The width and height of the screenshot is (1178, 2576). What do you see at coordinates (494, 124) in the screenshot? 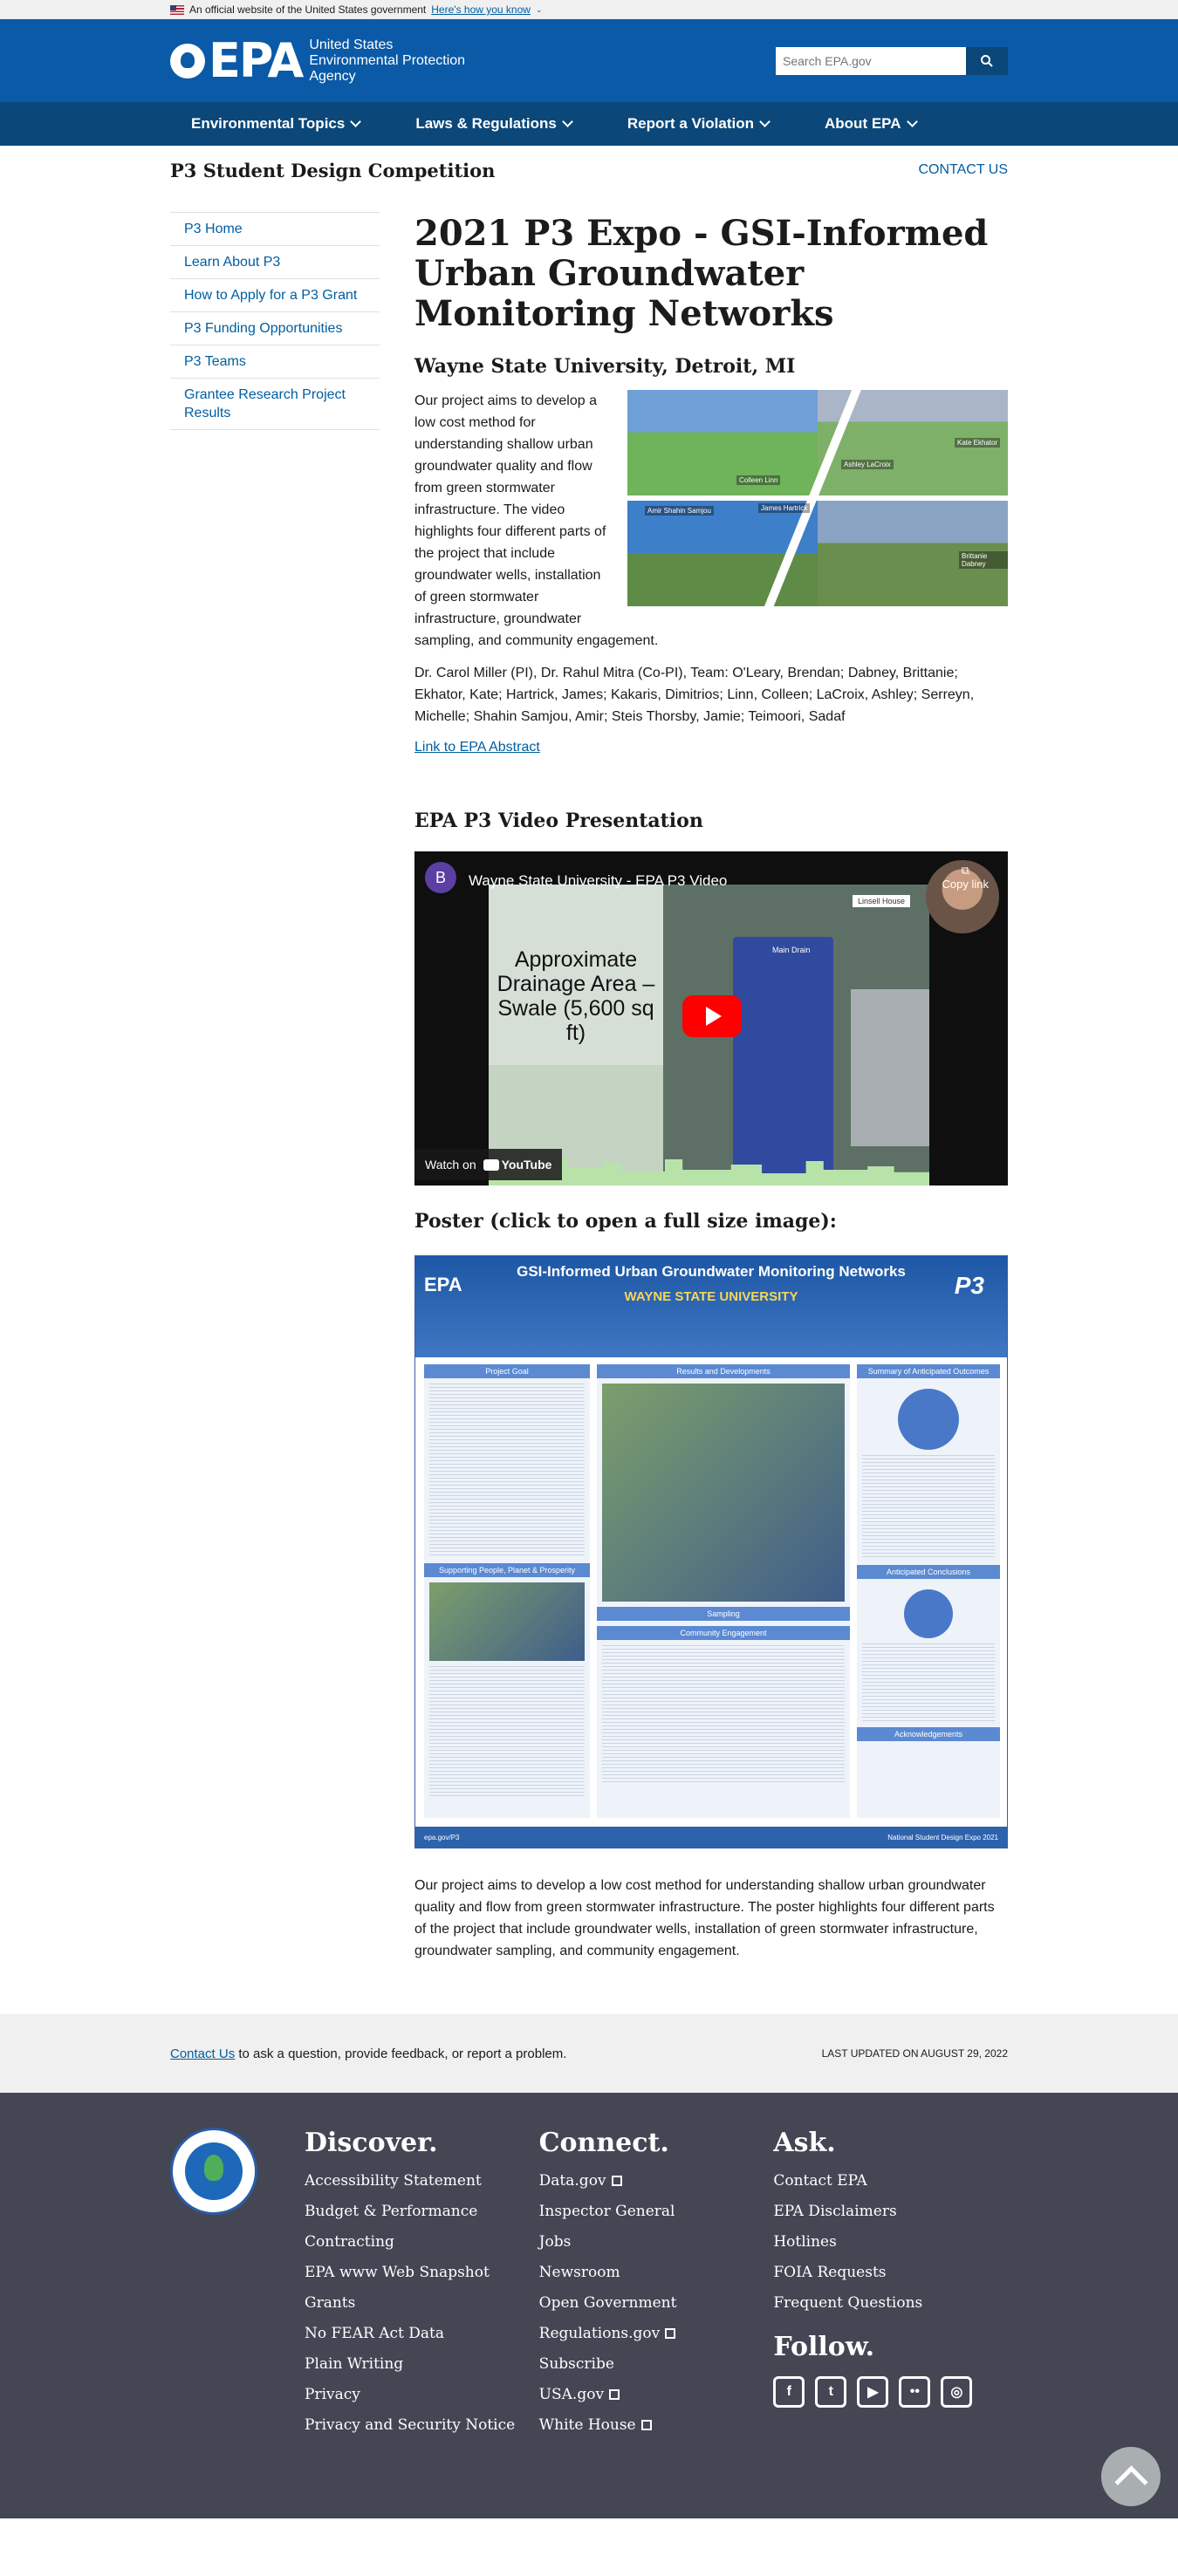
I see `nav-laws-regulations: Laws & Regulations` at bounding box center [494, 124].